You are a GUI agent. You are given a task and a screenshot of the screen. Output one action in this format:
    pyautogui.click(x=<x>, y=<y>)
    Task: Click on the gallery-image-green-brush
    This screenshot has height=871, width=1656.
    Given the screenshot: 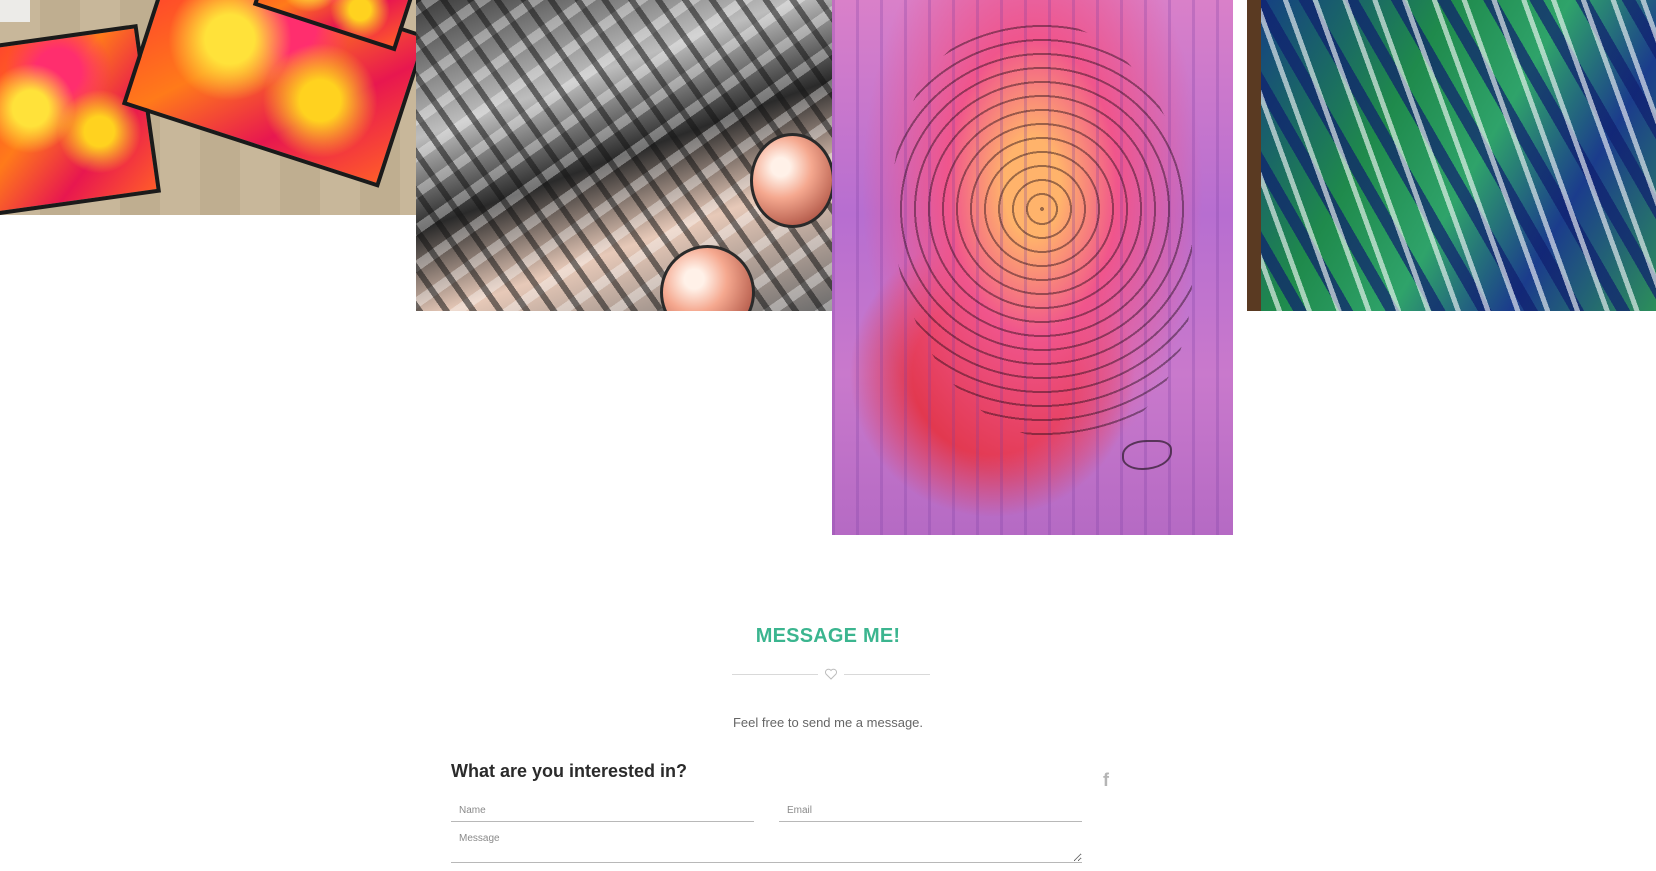 What is the action you would take?
    pyautogui.click(x=1451, y=155)
    